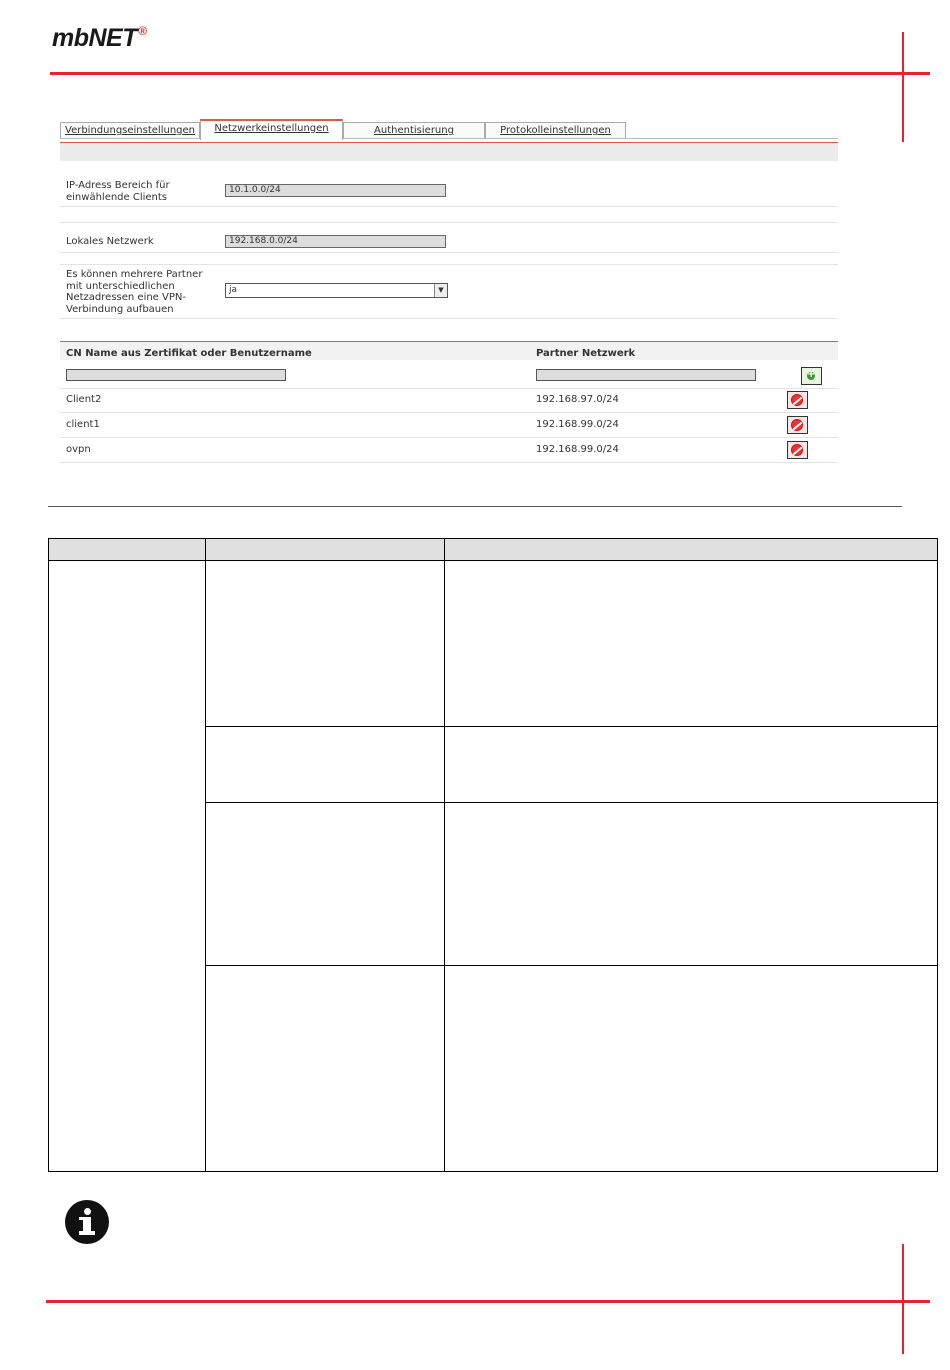 The height and width of the screenshot is (1370, 950). I want to click on new-partner-network-input, so click(646, 375).